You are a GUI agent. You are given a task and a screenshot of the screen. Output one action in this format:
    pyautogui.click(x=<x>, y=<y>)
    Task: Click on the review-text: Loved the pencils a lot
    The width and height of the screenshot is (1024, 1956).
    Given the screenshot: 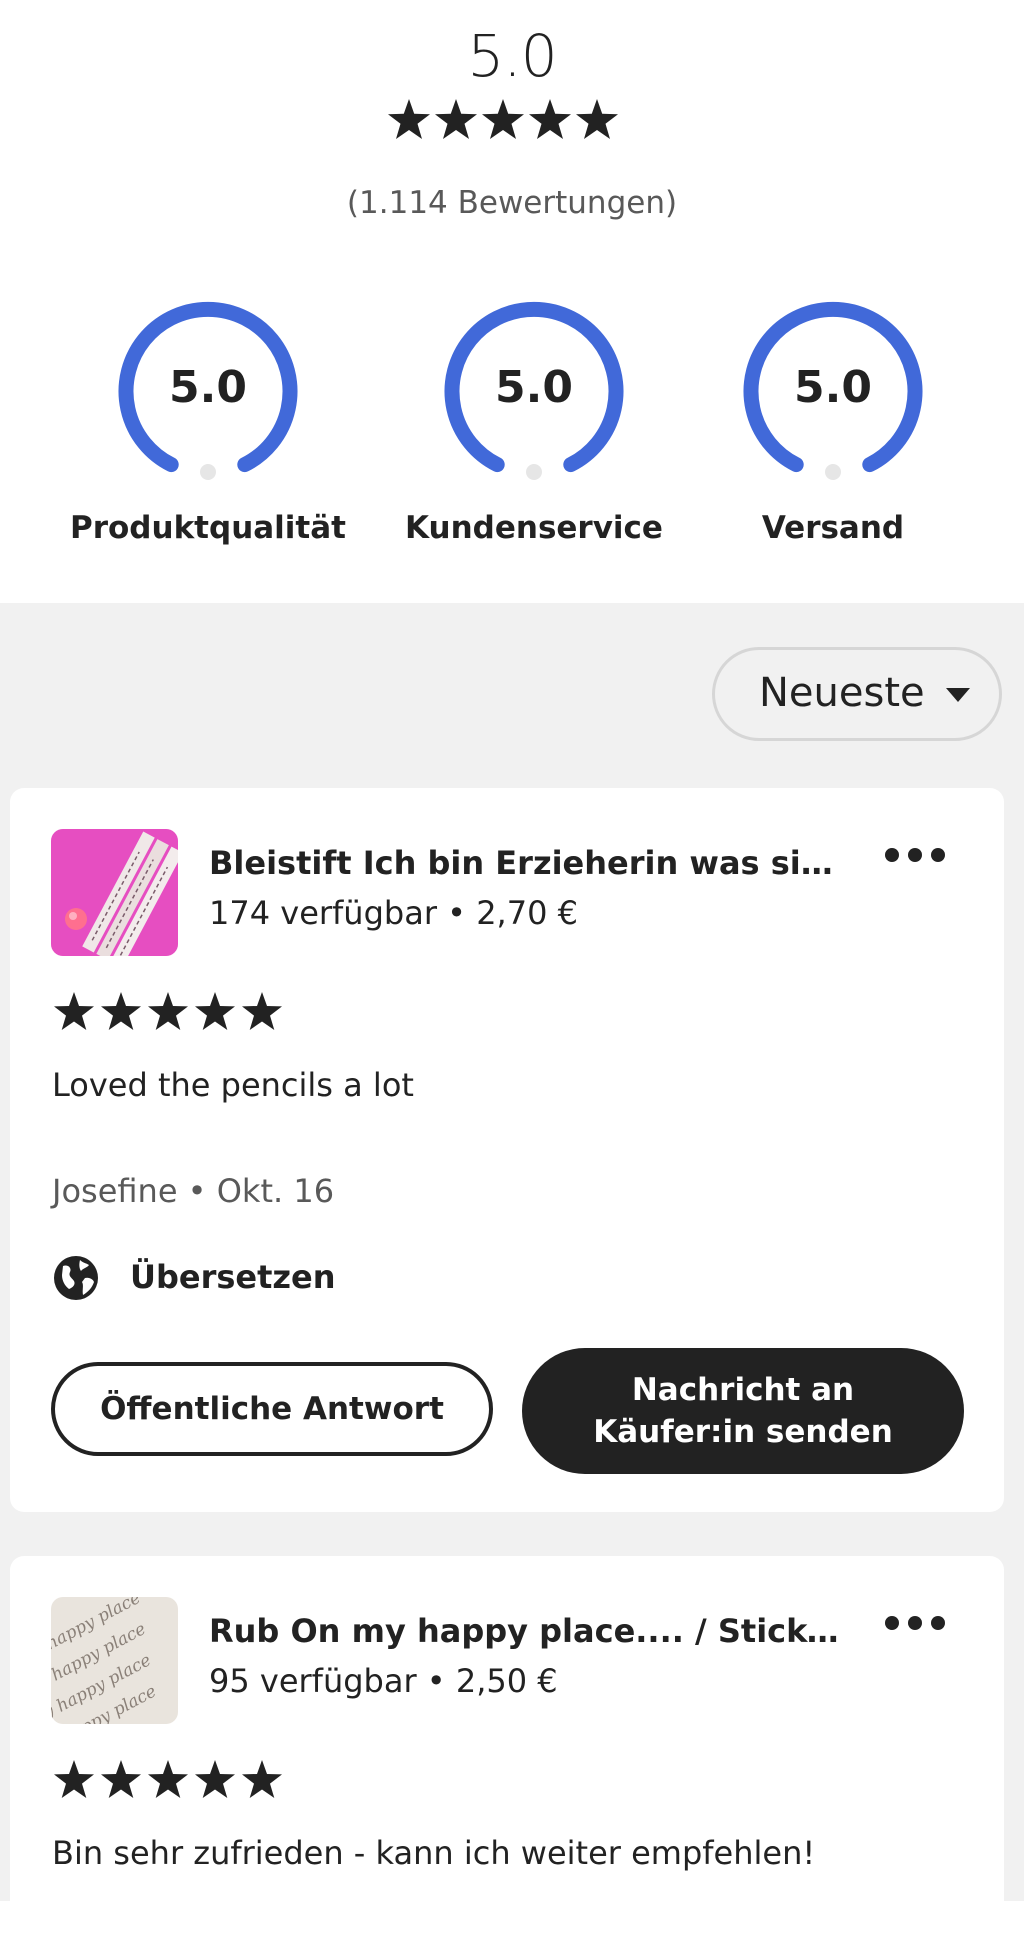 What is the action you would take?
    pyautogui.click(x=233, y=1085)
    